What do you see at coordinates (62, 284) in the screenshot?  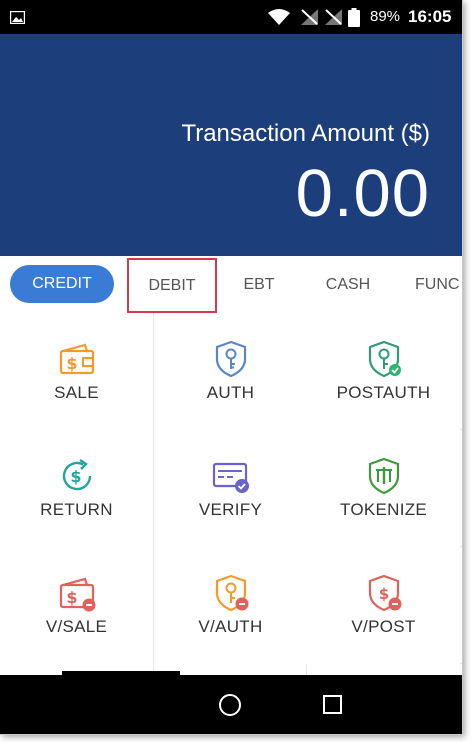 I see `tab-credit: CREDIT` at bounding box center [62, 284].